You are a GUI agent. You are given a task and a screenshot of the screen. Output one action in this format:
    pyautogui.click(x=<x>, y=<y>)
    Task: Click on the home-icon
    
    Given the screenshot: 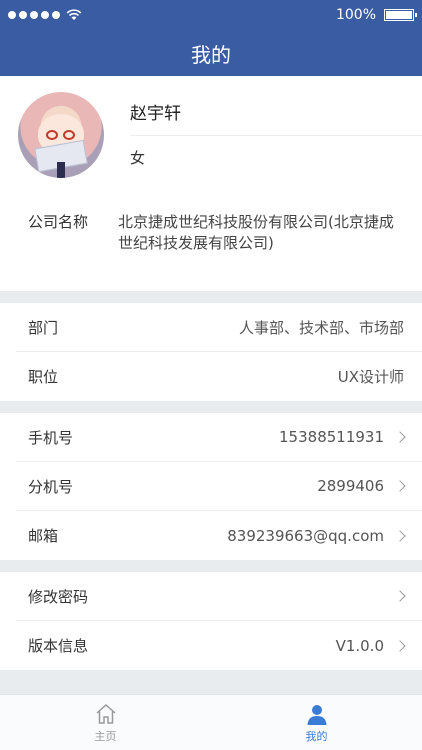 What is the action you would take?
    pyautogui.click(x=105, y=713)
    